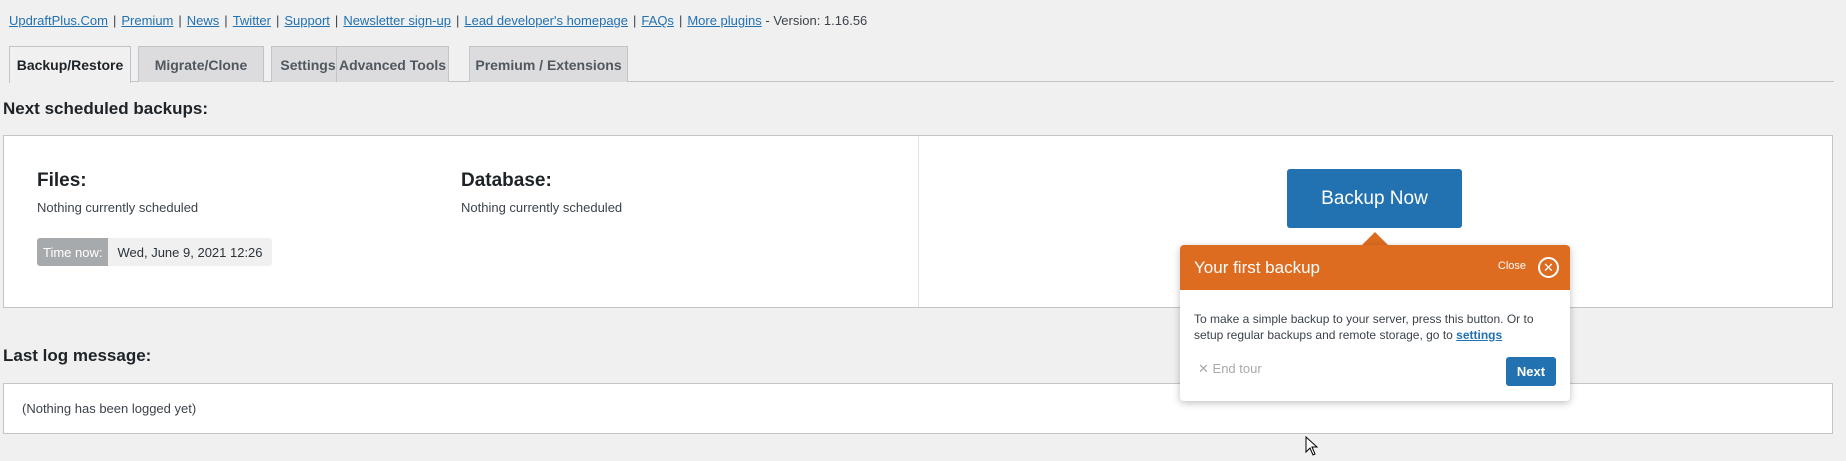  What do you see at coordinates (506, 180) in the screenshot?
I see `database-heading: Database:` at bounding box center [506, 180].